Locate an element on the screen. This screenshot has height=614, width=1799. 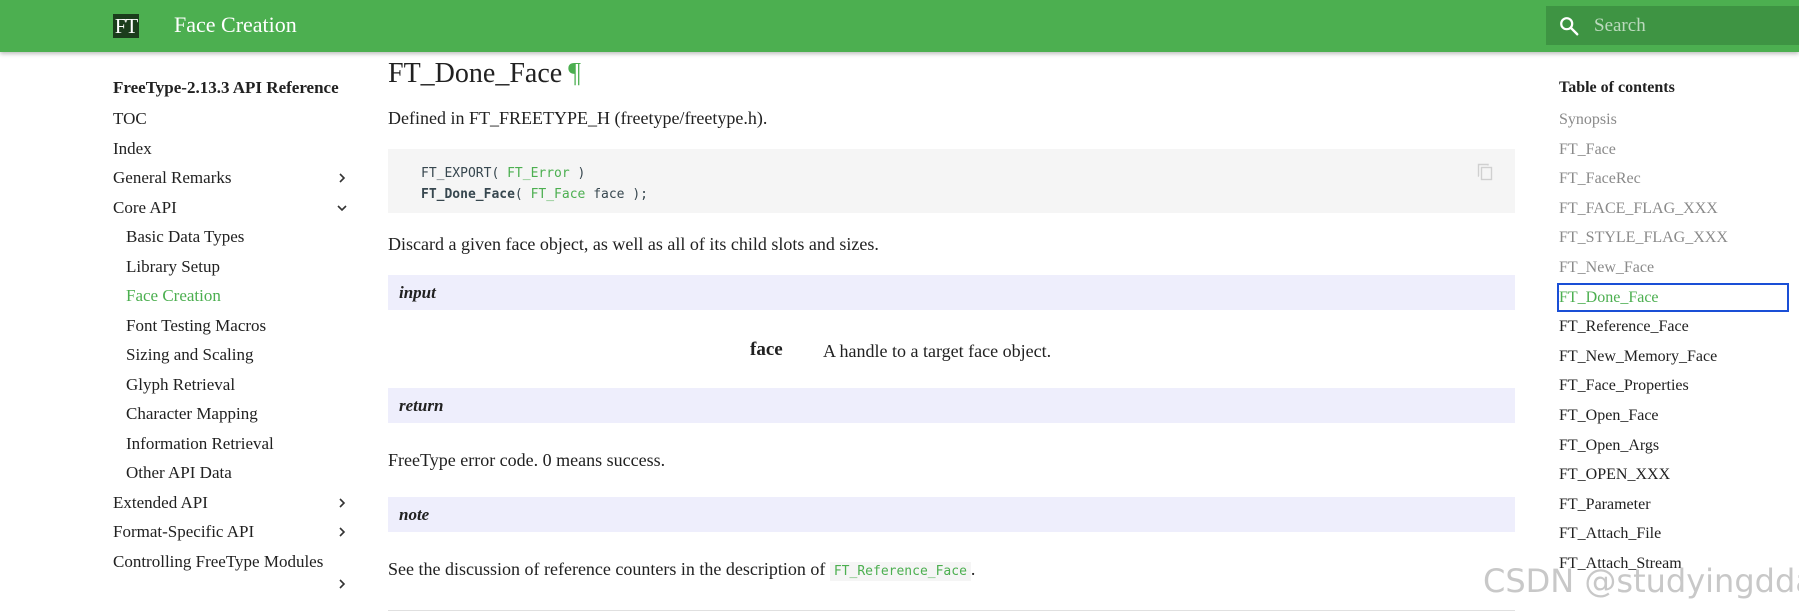
sidebar-item-information-retrieval: Information Retrieval is located at coordinates (230, 444).